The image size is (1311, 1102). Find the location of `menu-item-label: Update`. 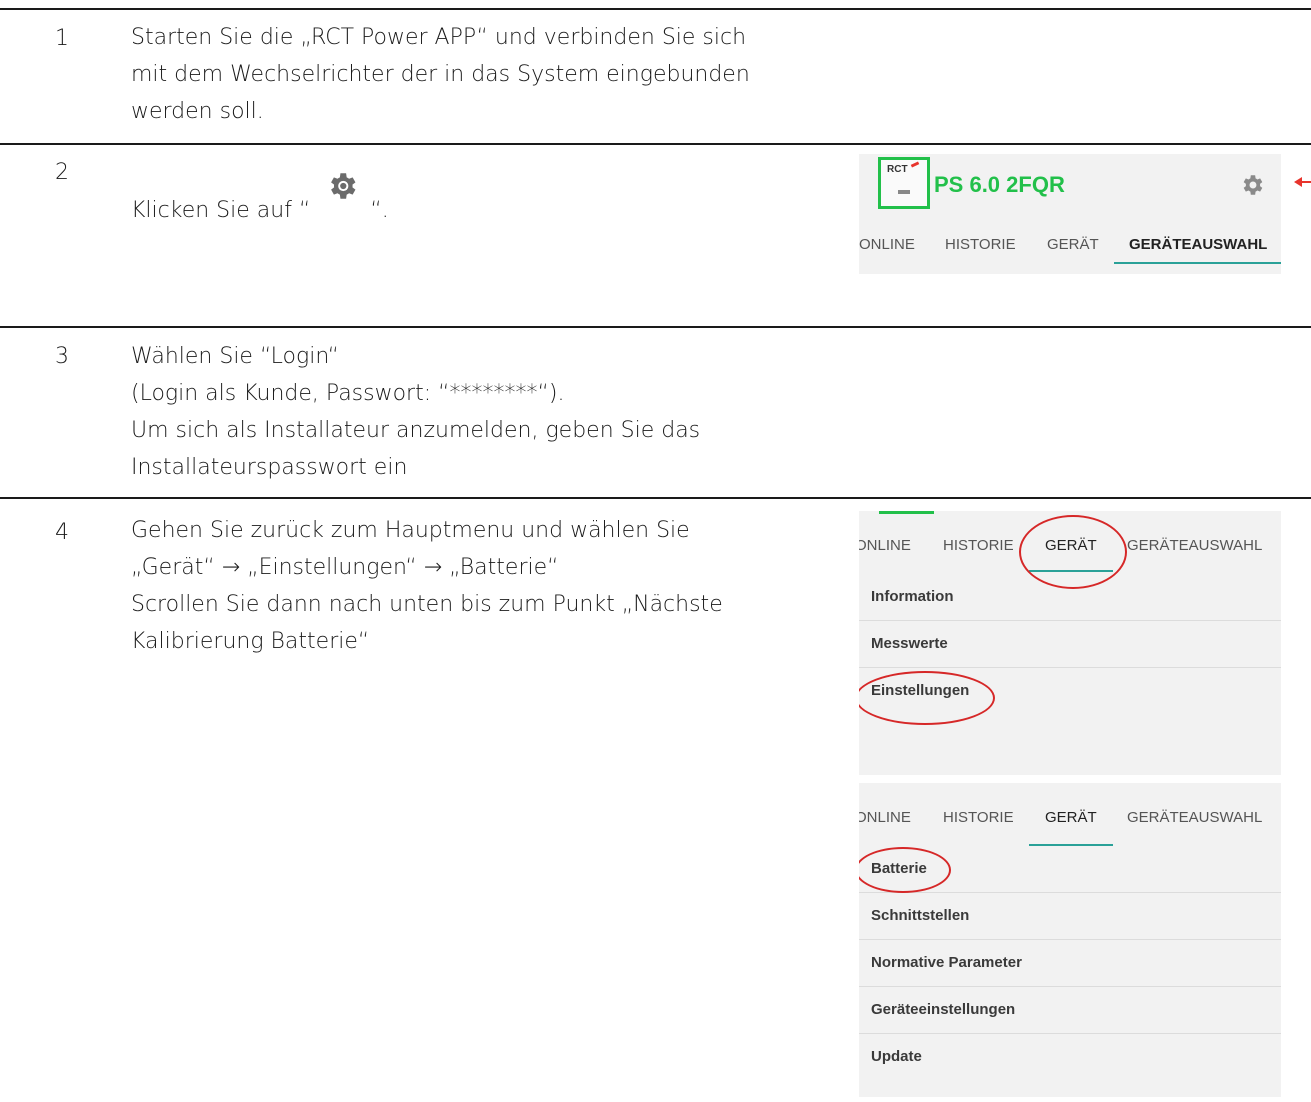

menu-item-label: Update is located at coordinates (896, 1056).